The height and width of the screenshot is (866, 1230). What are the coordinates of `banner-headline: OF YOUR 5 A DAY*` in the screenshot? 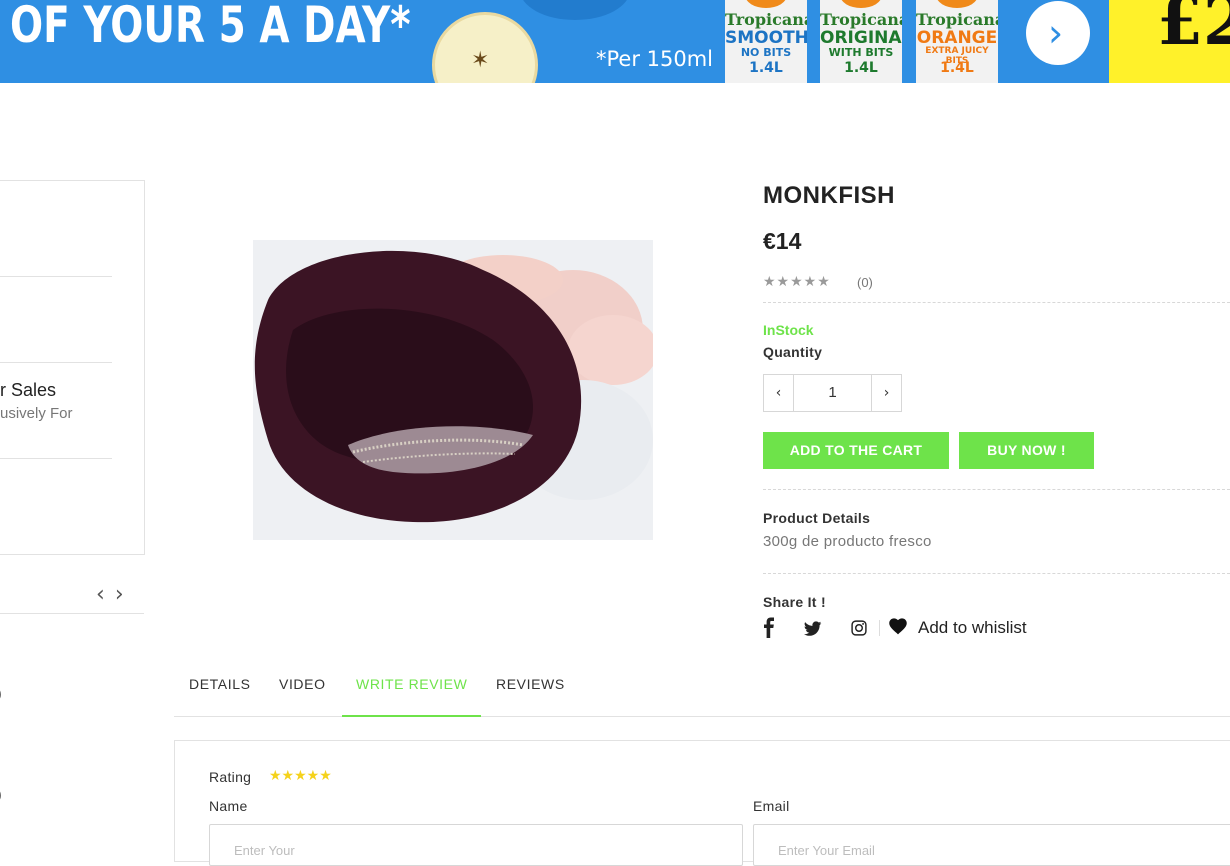 It's located at (210, 27).